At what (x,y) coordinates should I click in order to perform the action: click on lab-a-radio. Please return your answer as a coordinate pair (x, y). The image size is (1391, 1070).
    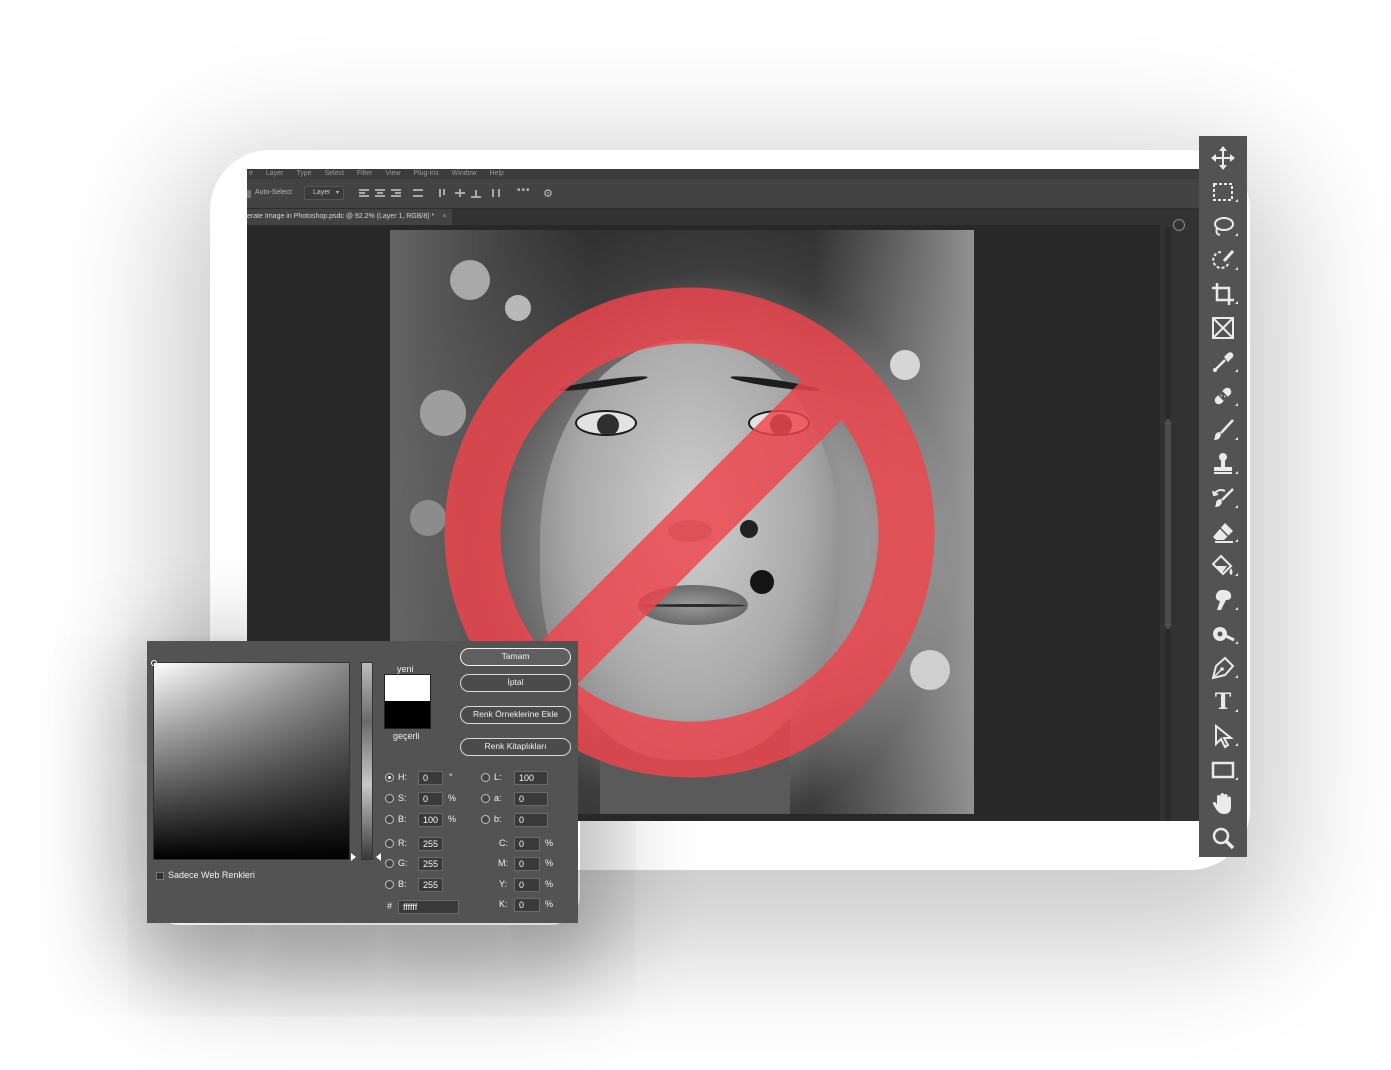
    Looking at the image, I should click on (485, 798).